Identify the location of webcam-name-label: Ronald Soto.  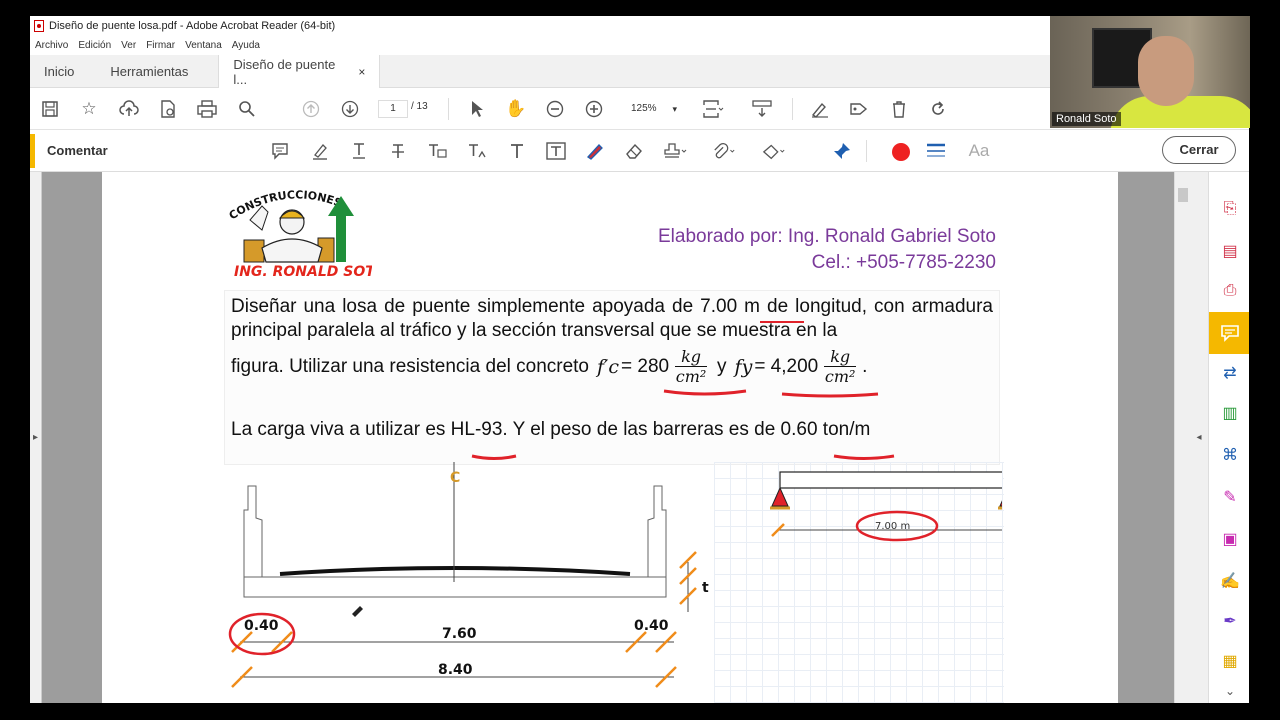
(1086, 119).